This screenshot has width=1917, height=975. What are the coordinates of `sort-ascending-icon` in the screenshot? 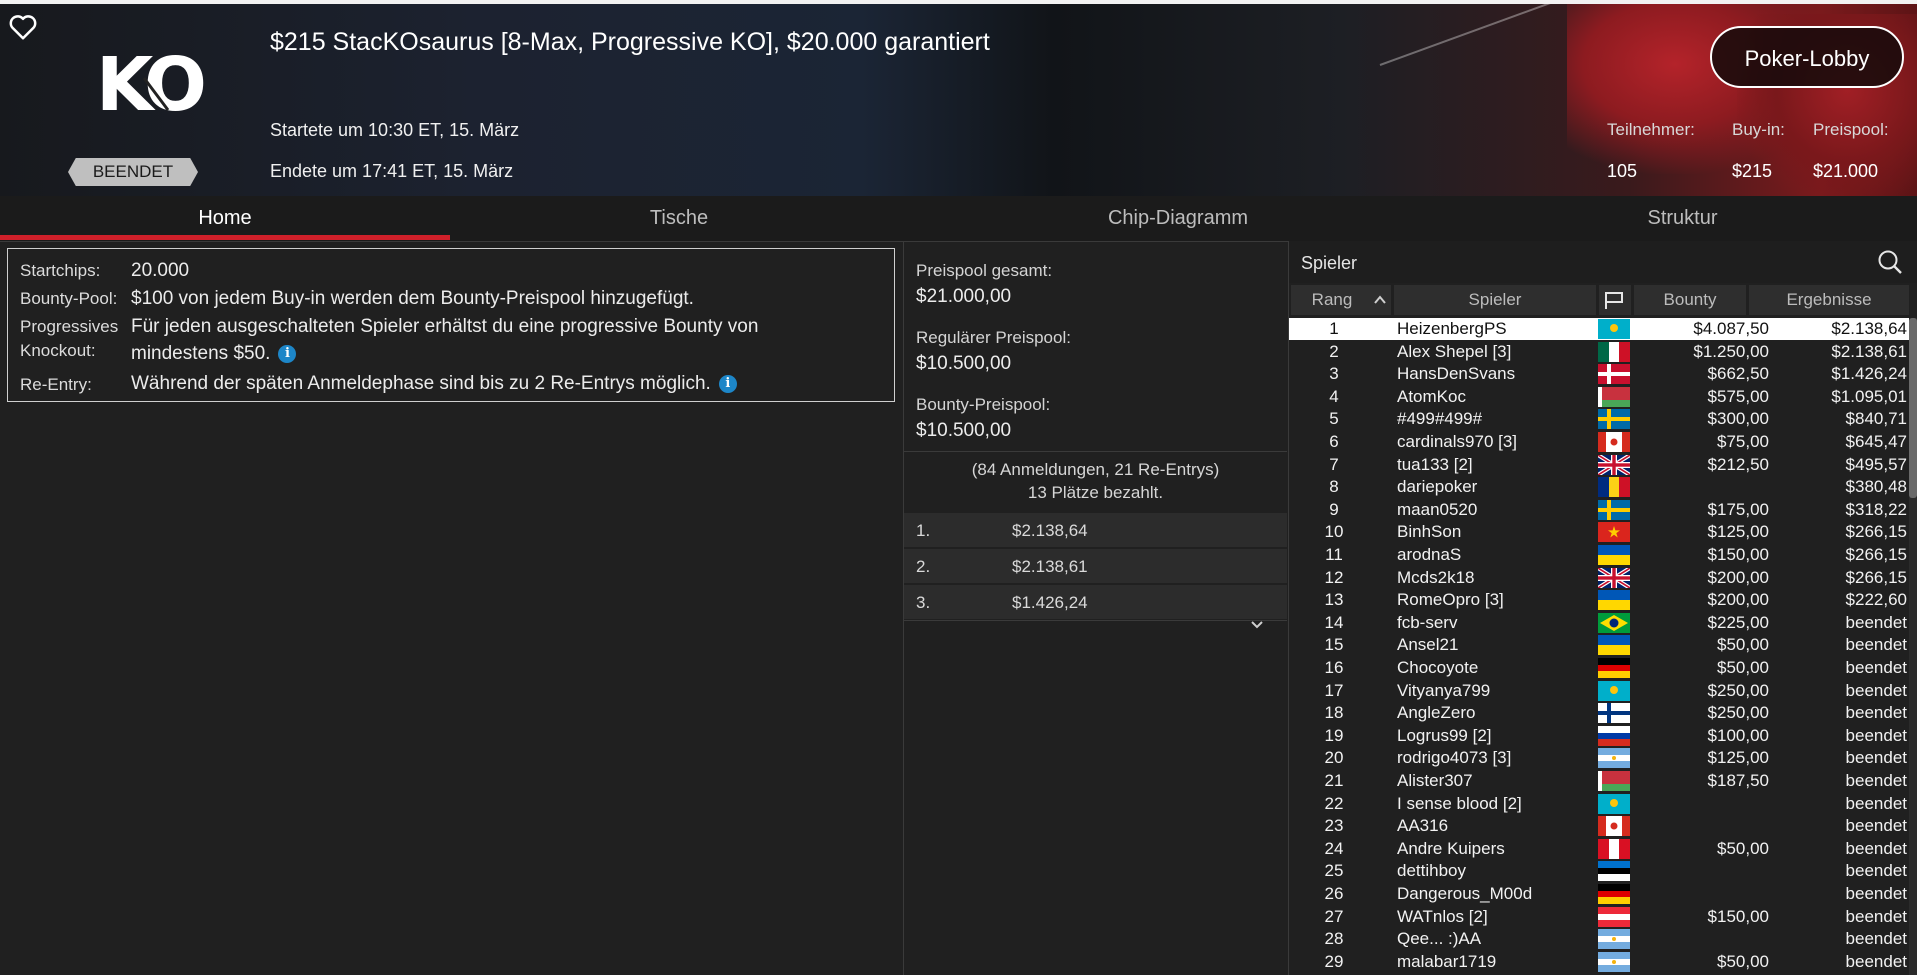 It's located at (1380, 300).